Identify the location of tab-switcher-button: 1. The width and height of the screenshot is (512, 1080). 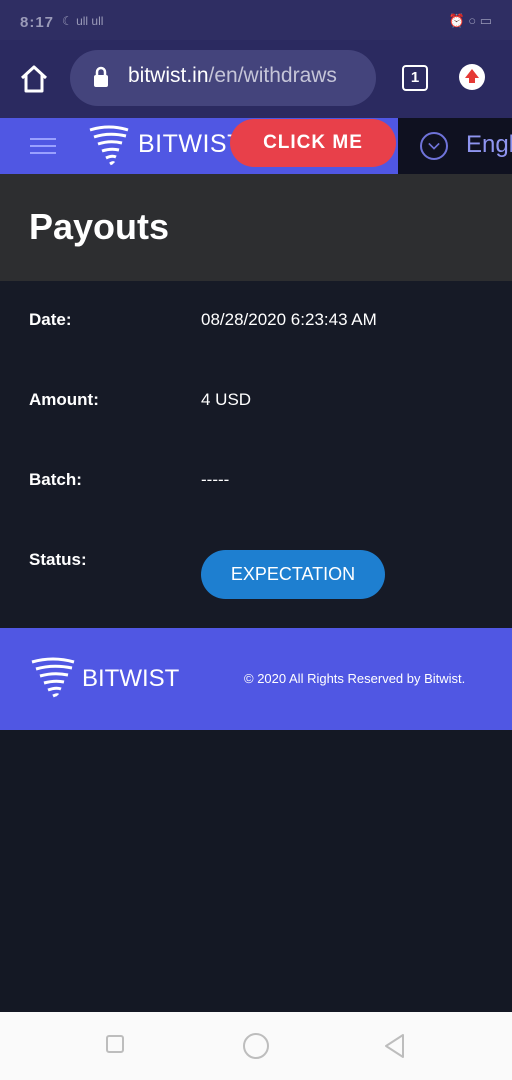
(415, 78).